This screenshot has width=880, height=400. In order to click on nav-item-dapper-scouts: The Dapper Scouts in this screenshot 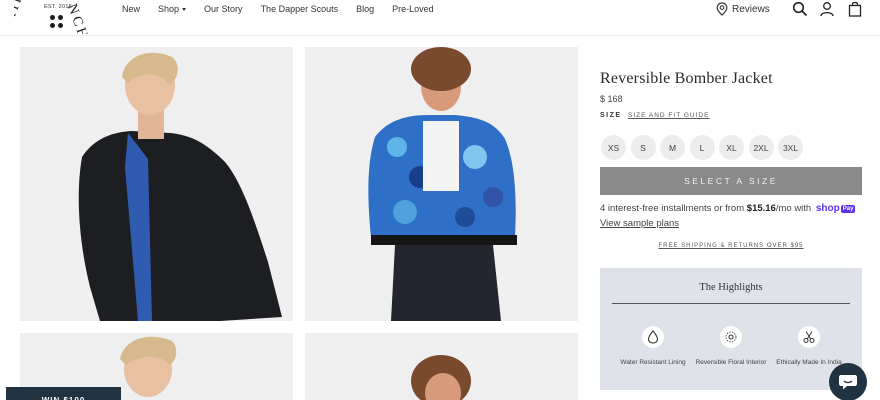, I will do `click(300, 9)`.